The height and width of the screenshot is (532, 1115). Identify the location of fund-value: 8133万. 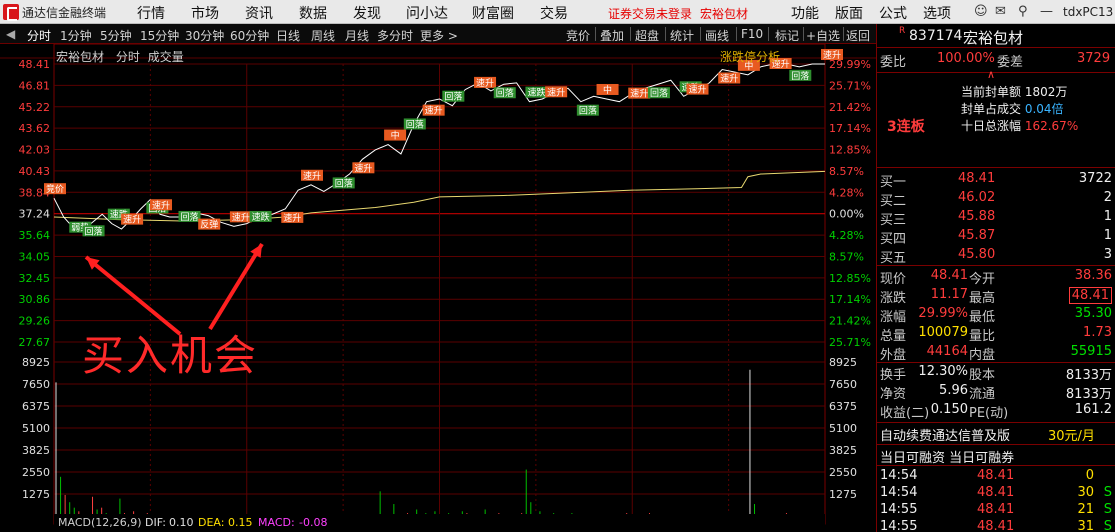
(1088, 394).